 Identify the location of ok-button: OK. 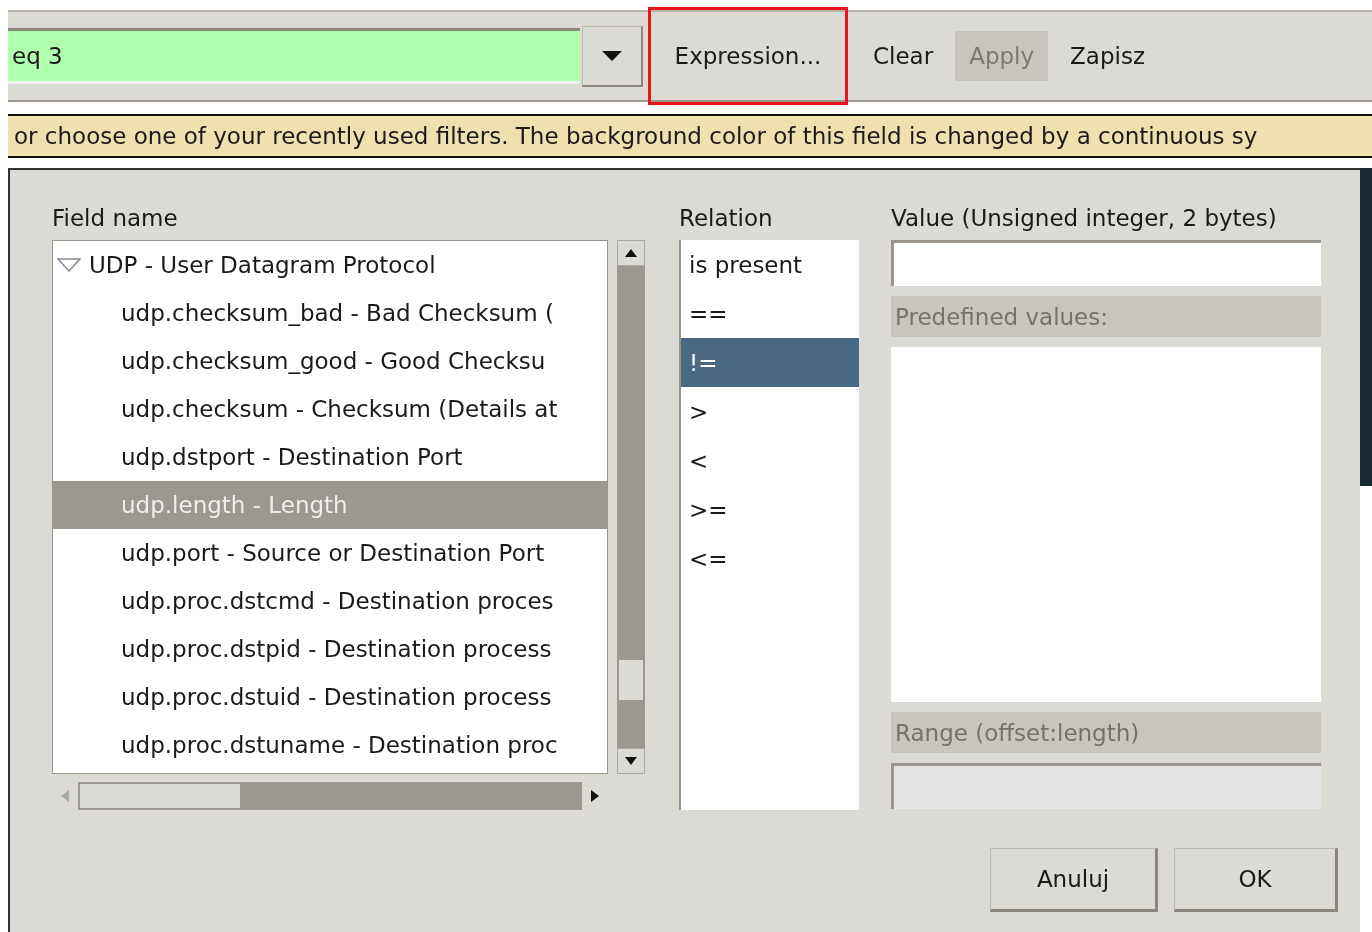
(1256, 880).